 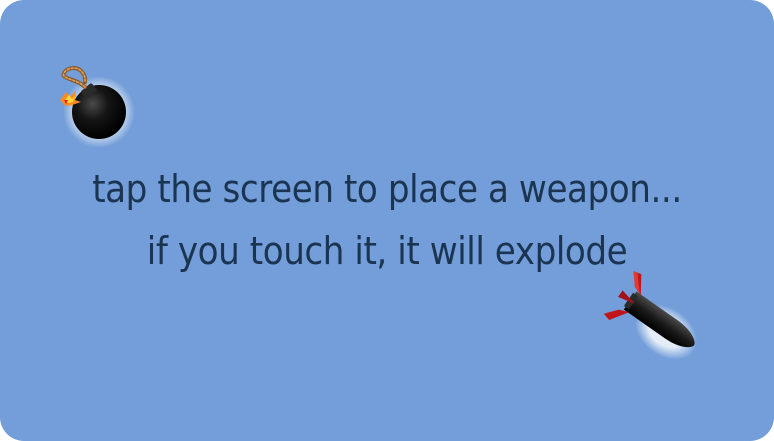 What do you see at coordinates (650, 315) in the screenshot?
I see `missile-icon` at bounding box center [650, 315].